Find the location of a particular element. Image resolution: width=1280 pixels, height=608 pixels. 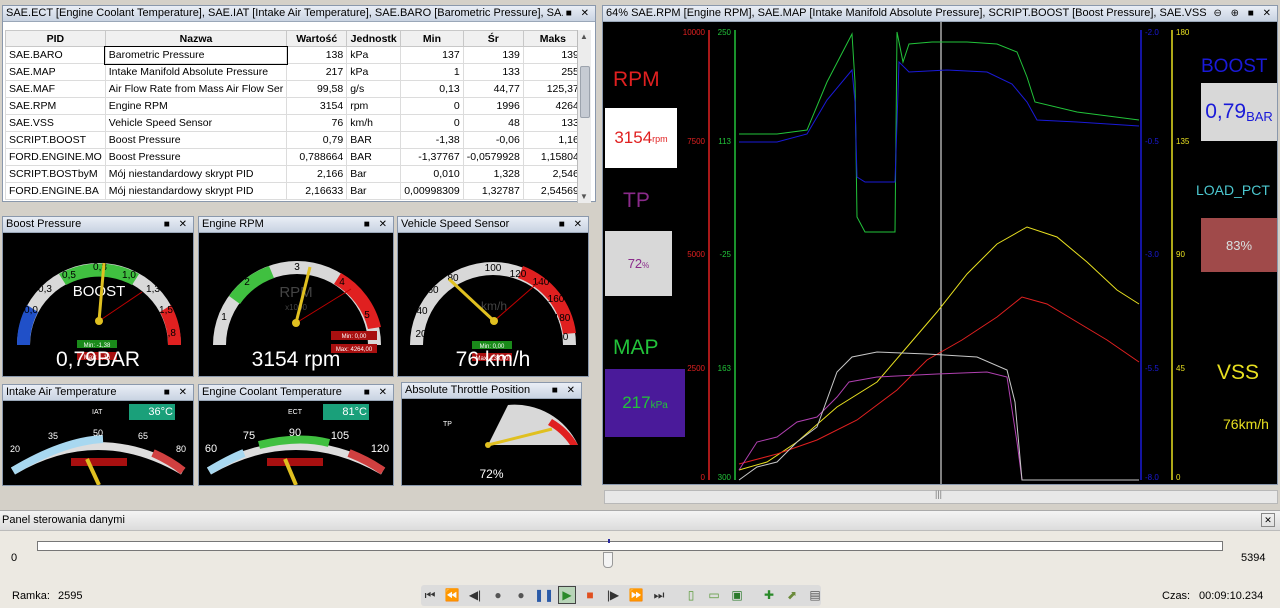

map-label: MAP is located at coordinates (636, 347).